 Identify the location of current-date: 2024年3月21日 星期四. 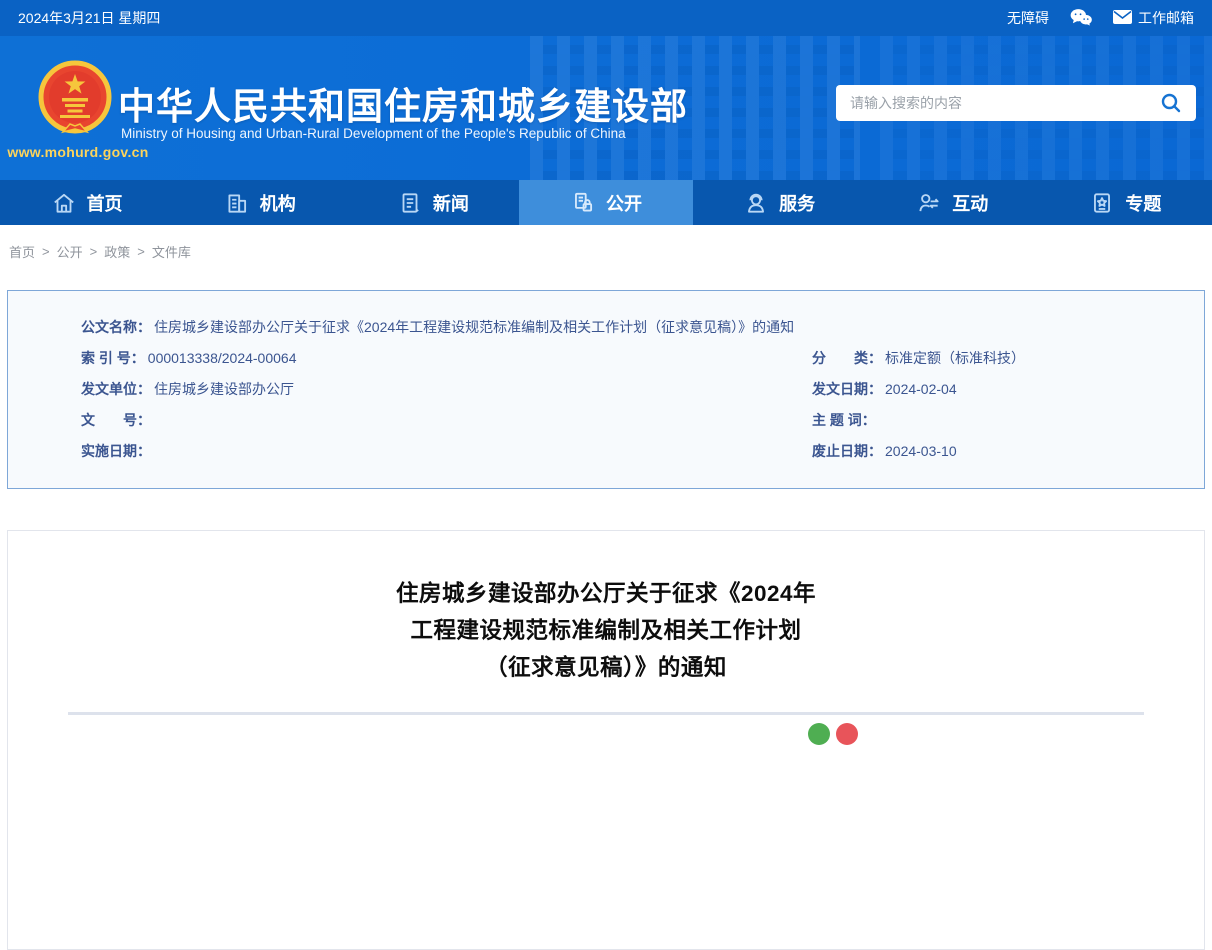
(89, 18).